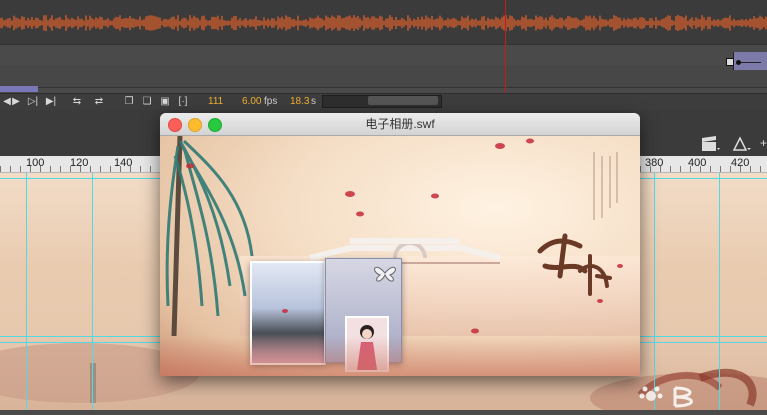 The image size is (767, 415). I want to click on frame-rate-unit: fps, so click(271, 101).